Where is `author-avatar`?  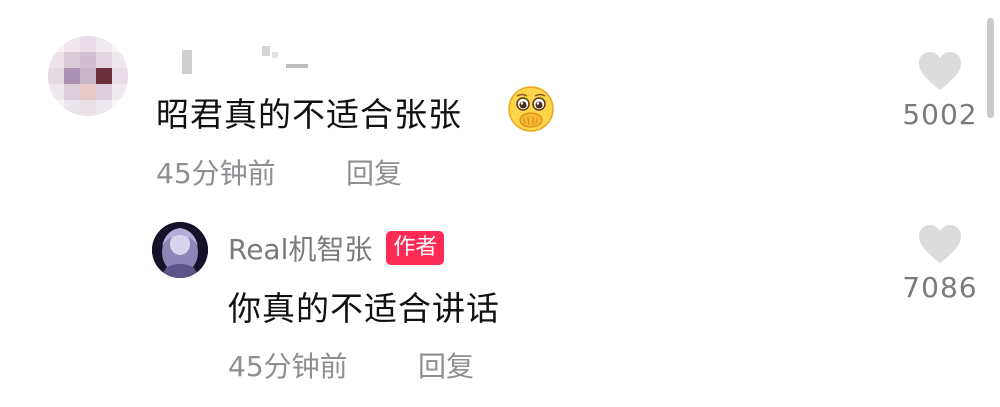
author-avatar is located at coordinates (180, 250).